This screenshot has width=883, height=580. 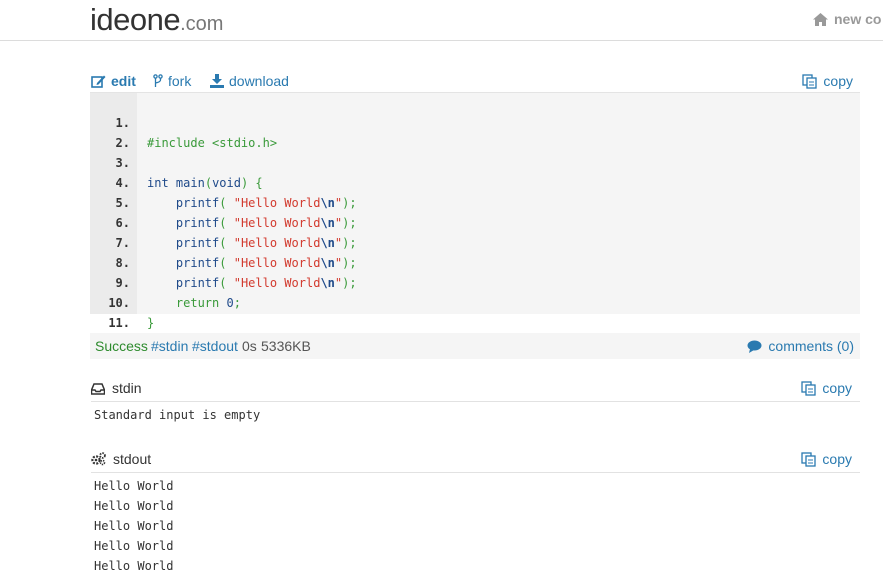 I want to click on code-line: 7. printf( "Hello World\n");, so click(x=223, y=241).